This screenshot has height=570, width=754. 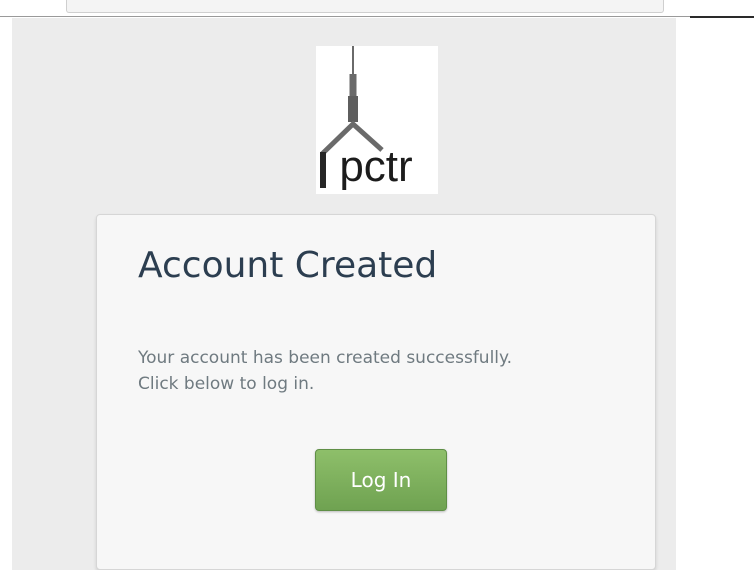 I want to click on top-divider, so click(x=345, y=16).